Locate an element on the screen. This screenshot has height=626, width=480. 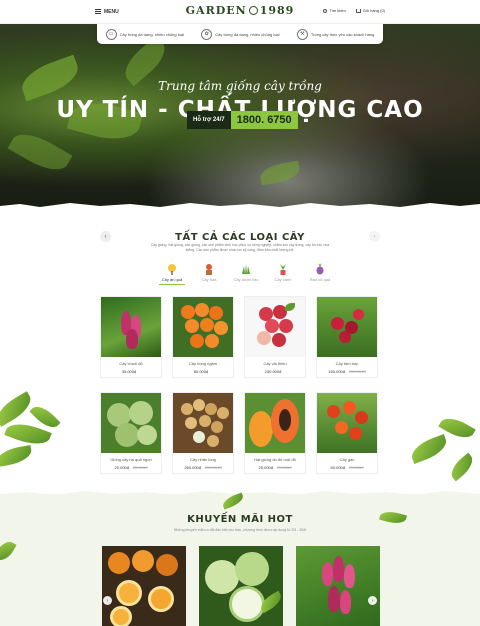
hotline-label: Hỗ trợ 24/7 is located at coordinates (209, 120).